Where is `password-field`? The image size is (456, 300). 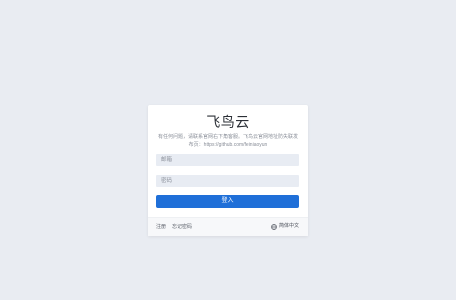
password-field is located at coordinates (227, 181).